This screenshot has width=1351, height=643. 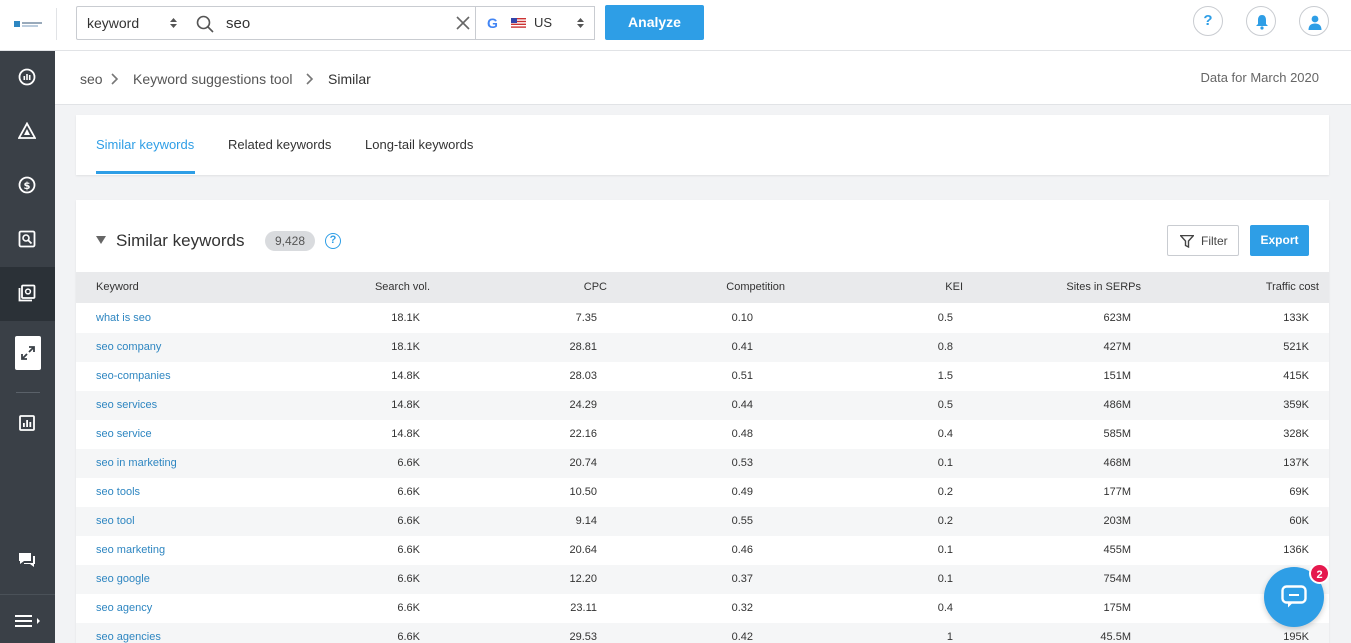 I want to click on sidebar-expand-button, so click(x=28, y=353).